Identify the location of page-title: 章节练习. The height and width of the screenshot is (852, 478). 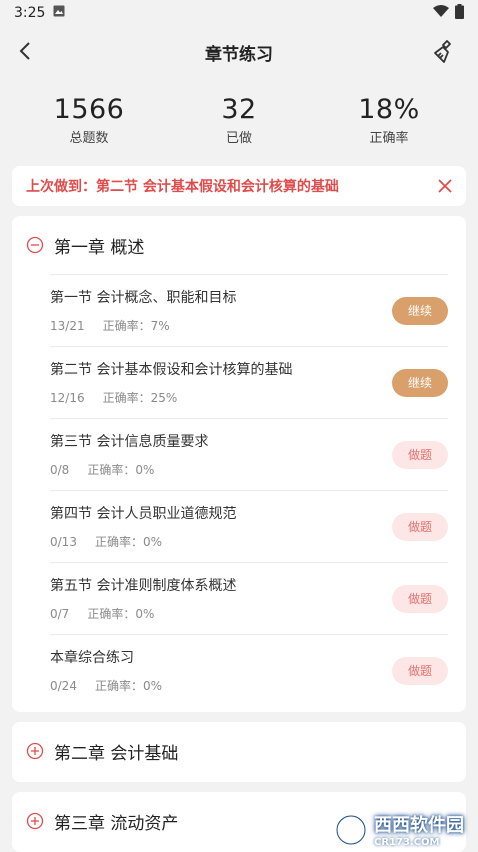
(239, 54).